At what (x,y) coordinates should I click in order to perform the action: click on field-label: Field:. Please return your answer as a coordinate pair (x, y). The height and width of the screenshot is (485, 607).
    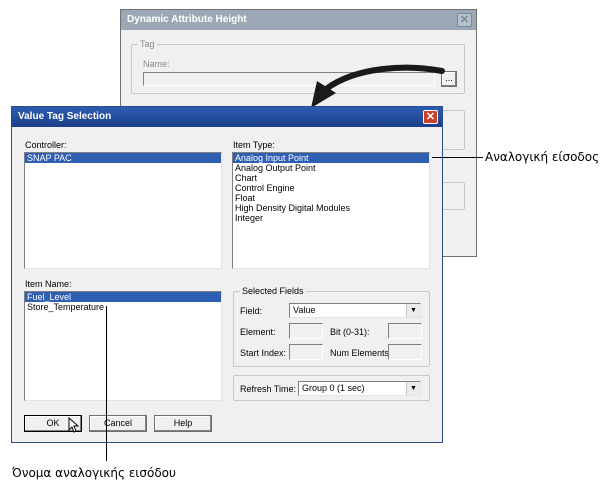
    Looking at the image, I should click on (251, 311).